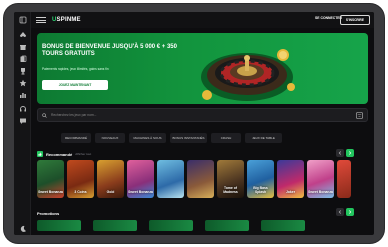  I want to click on game-tile: Big Bass Splash, so click(260, 179).